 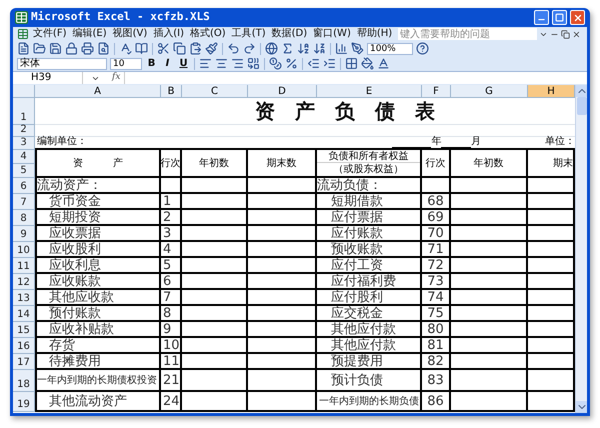 I want to click on row-header: 14, so click(x=24, y=314).